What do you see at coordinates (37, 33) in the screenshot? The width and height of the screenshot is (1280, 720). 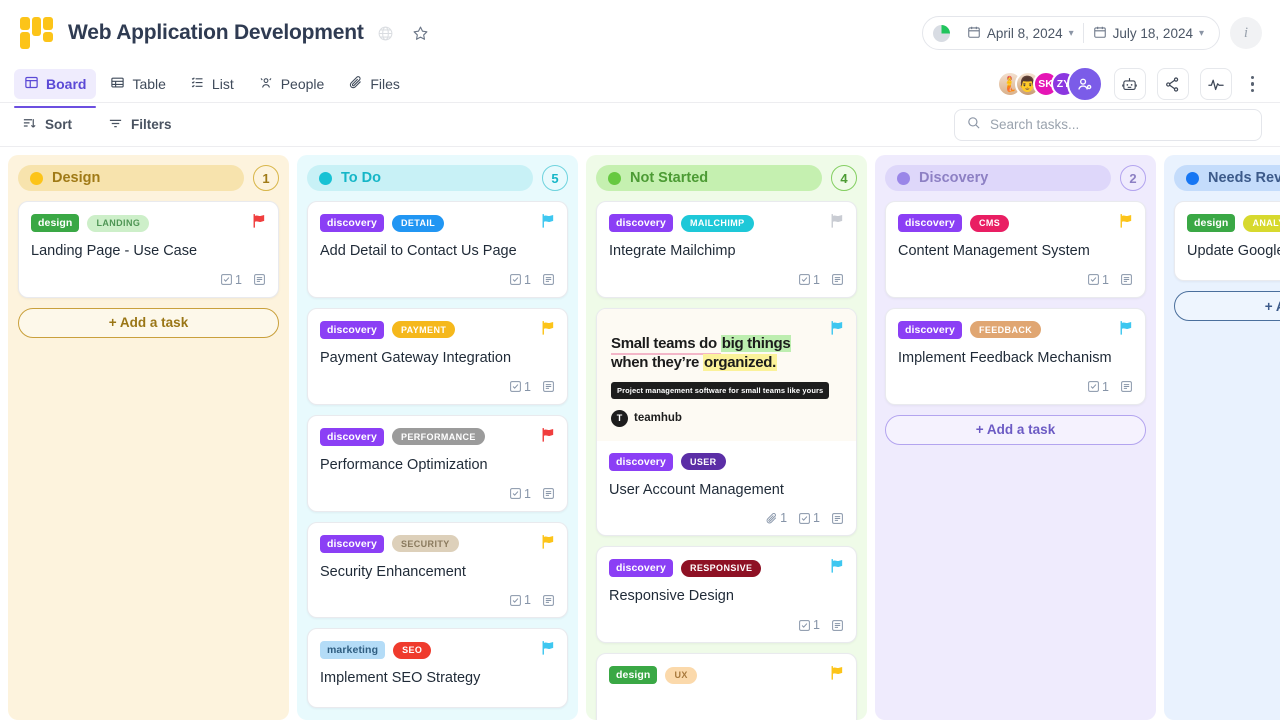 I see `teamhub-logo-icon` at bounding box center [37, 33].